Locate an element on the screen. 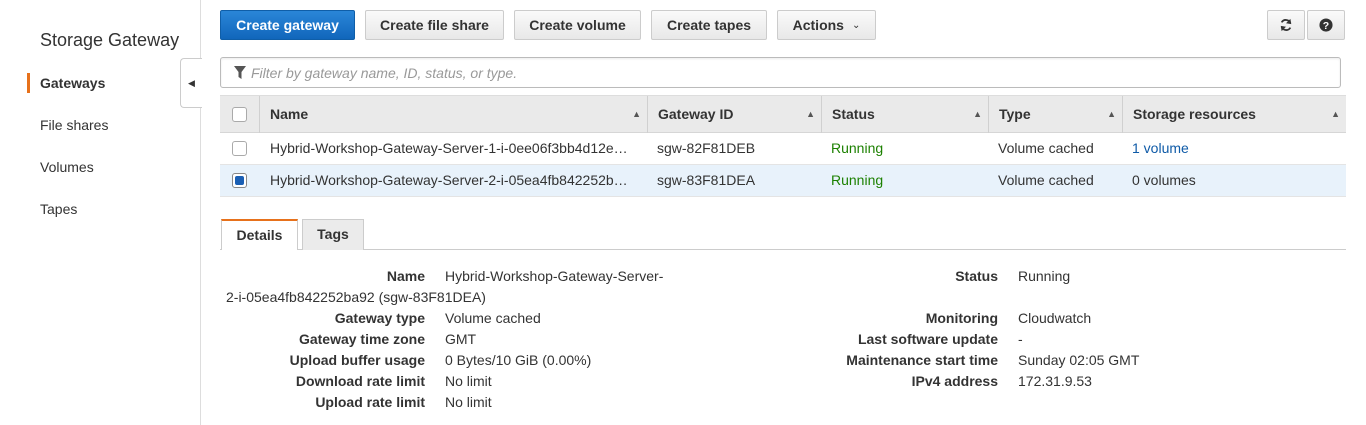 This screenshot has height=425, width=1366. nav-active-indicator is located at coordinates (28, 83).